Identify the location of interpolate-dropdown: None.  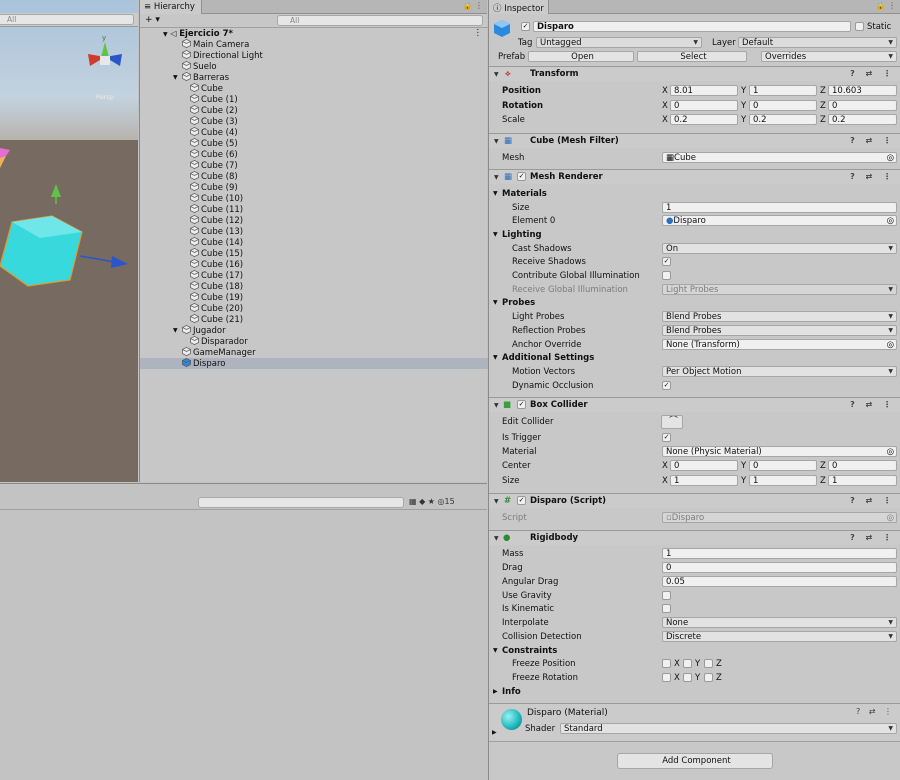
(779, 622).